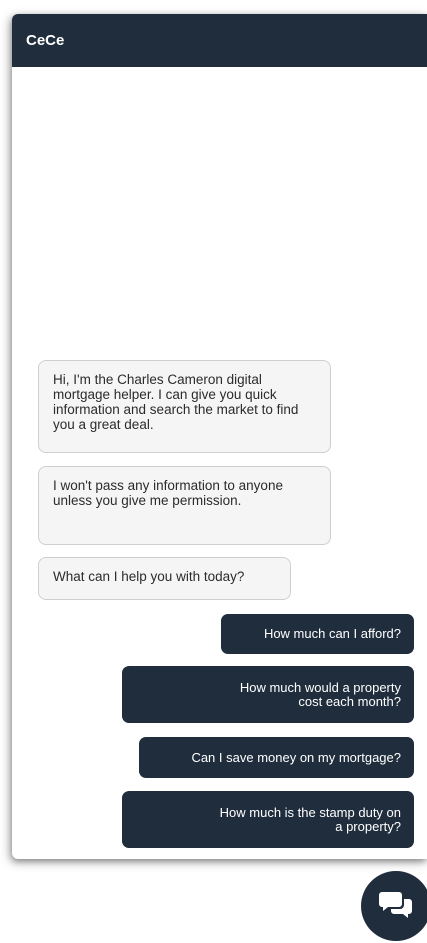 The width and height of the screenshot is (427, 943). Describe the element at coordinates (317, 634) in the screenshot. I see `option-button-afford: How much can I afford?` at that location.